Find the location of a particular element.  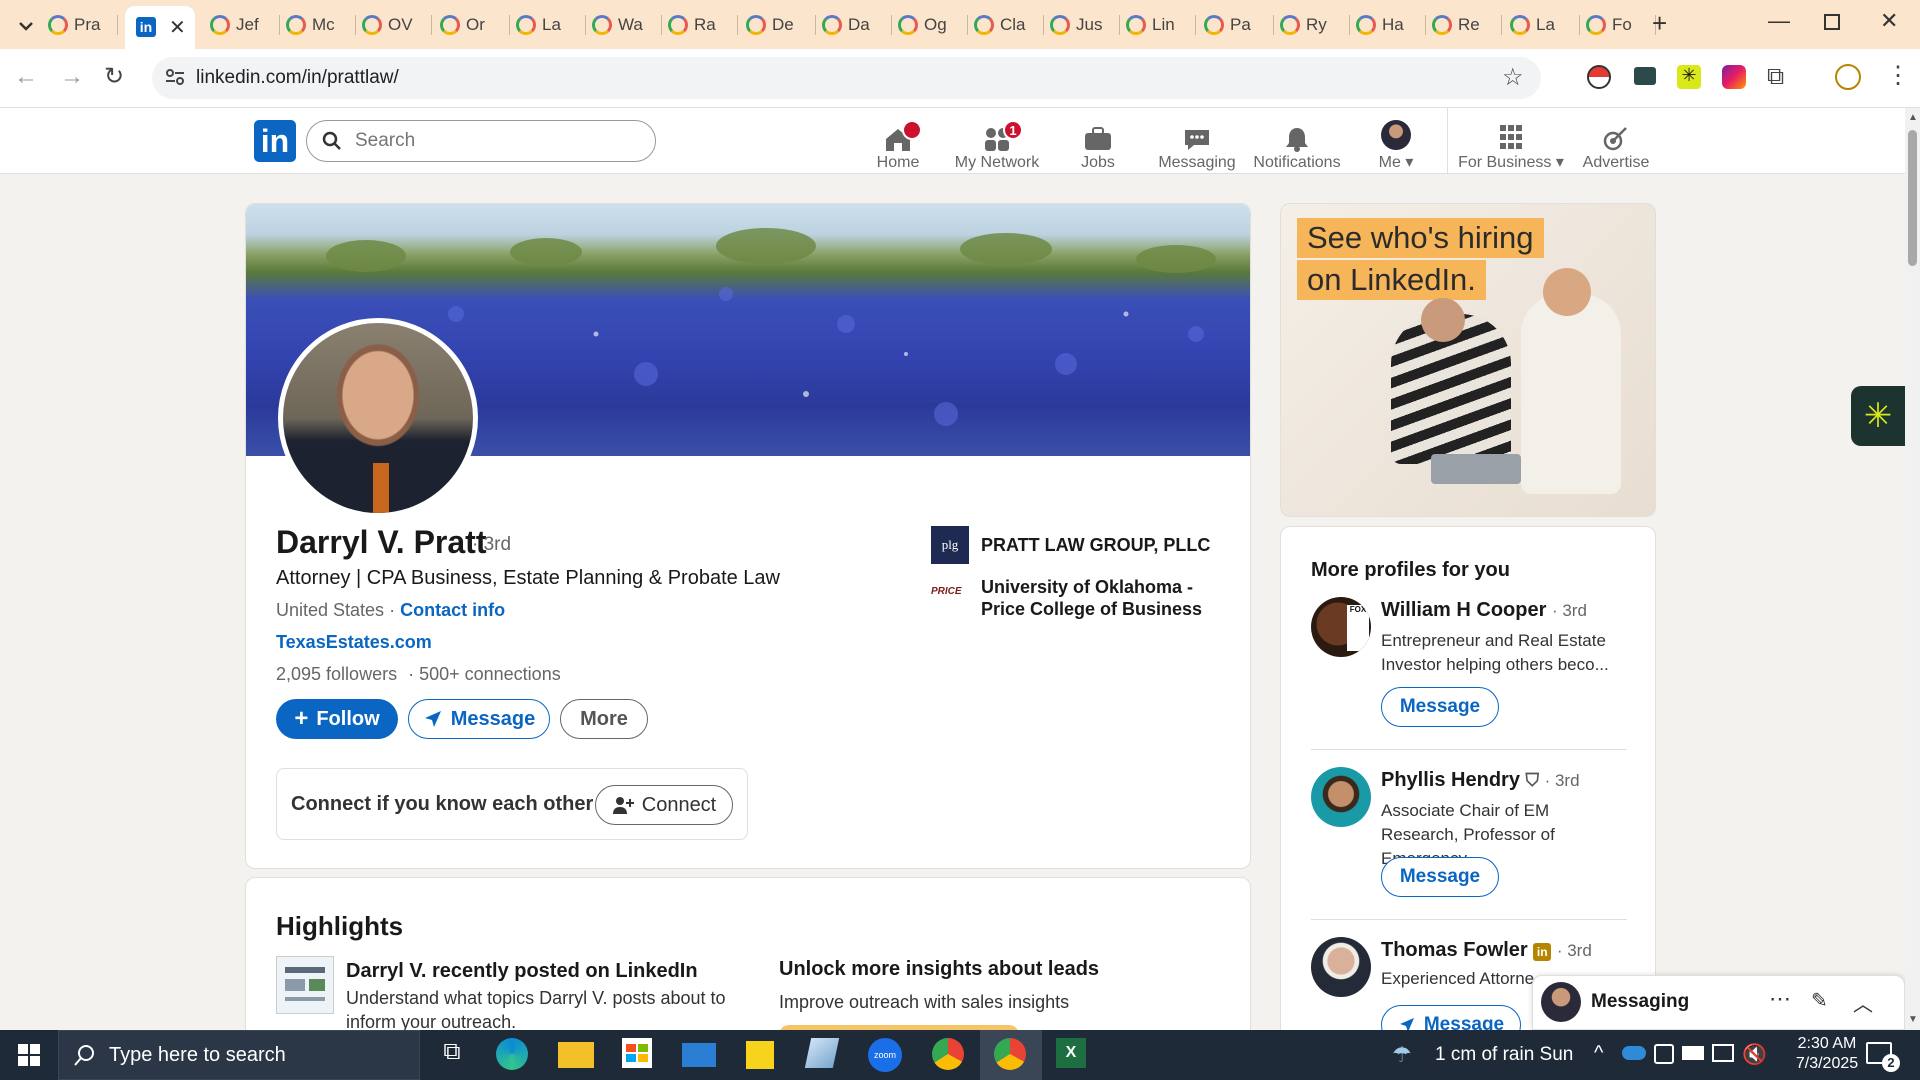

connect-button: Connect is located at coordinates (664, 805).